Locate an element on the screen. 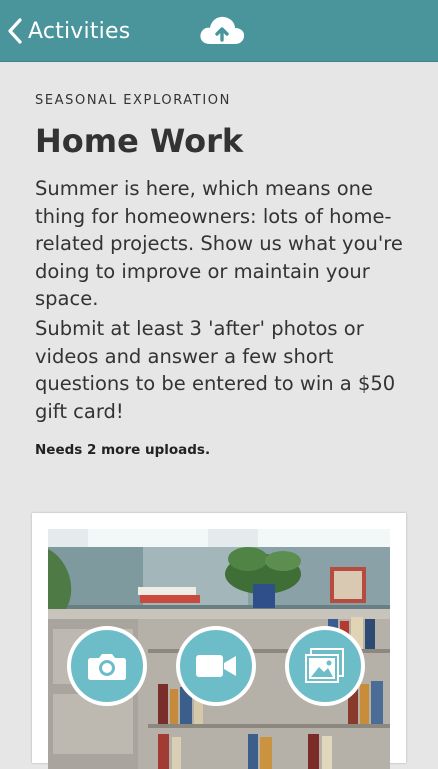  photo-gallery-icon is located at coordinates (324, 665).